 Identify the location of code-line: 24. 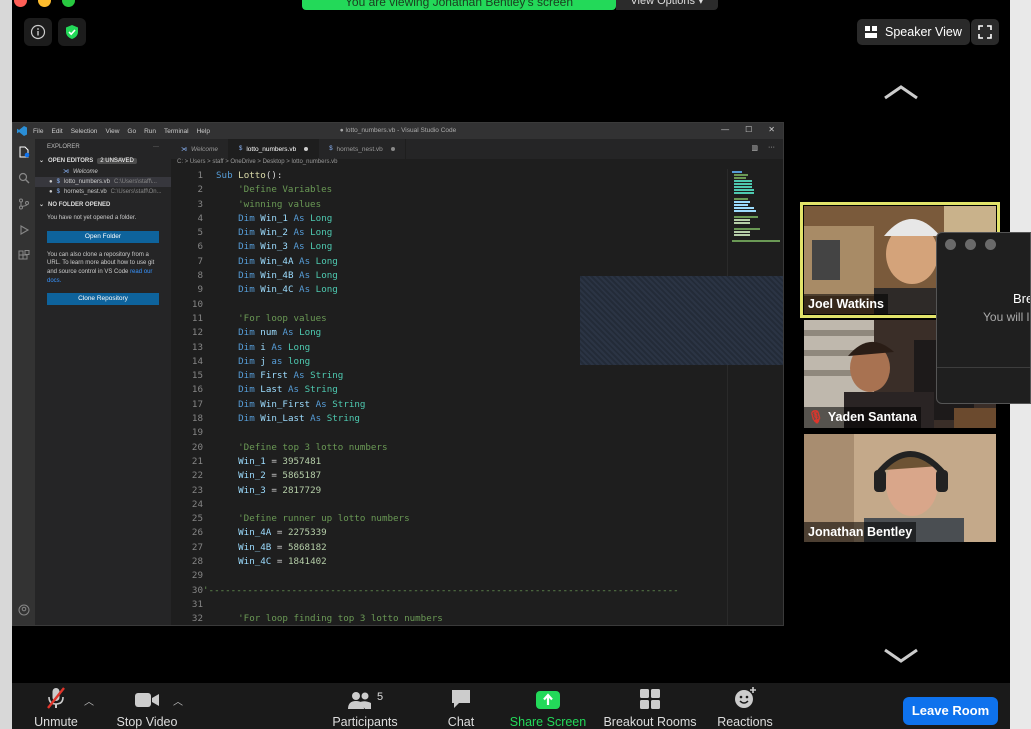
(197, 504).